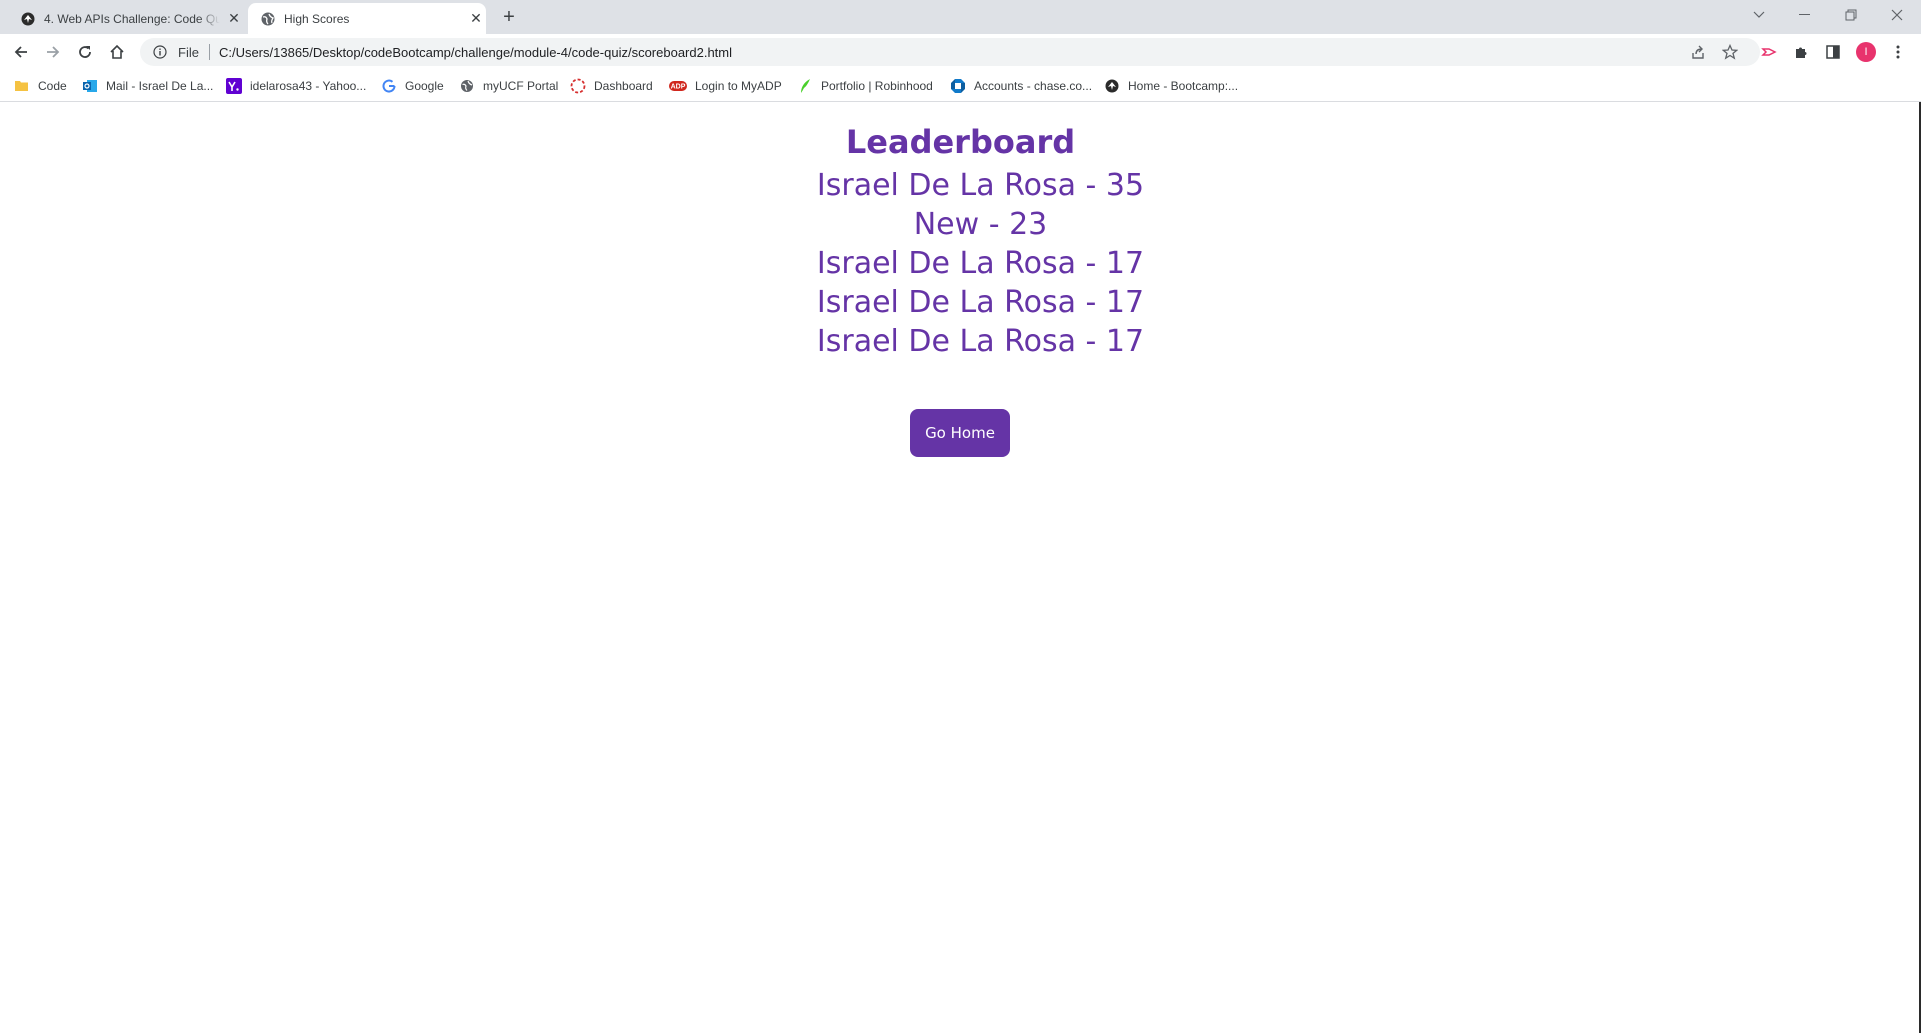  Describe the element at coordinates (1898, 52) in the screenshot. I see `menu-icon` at that location.